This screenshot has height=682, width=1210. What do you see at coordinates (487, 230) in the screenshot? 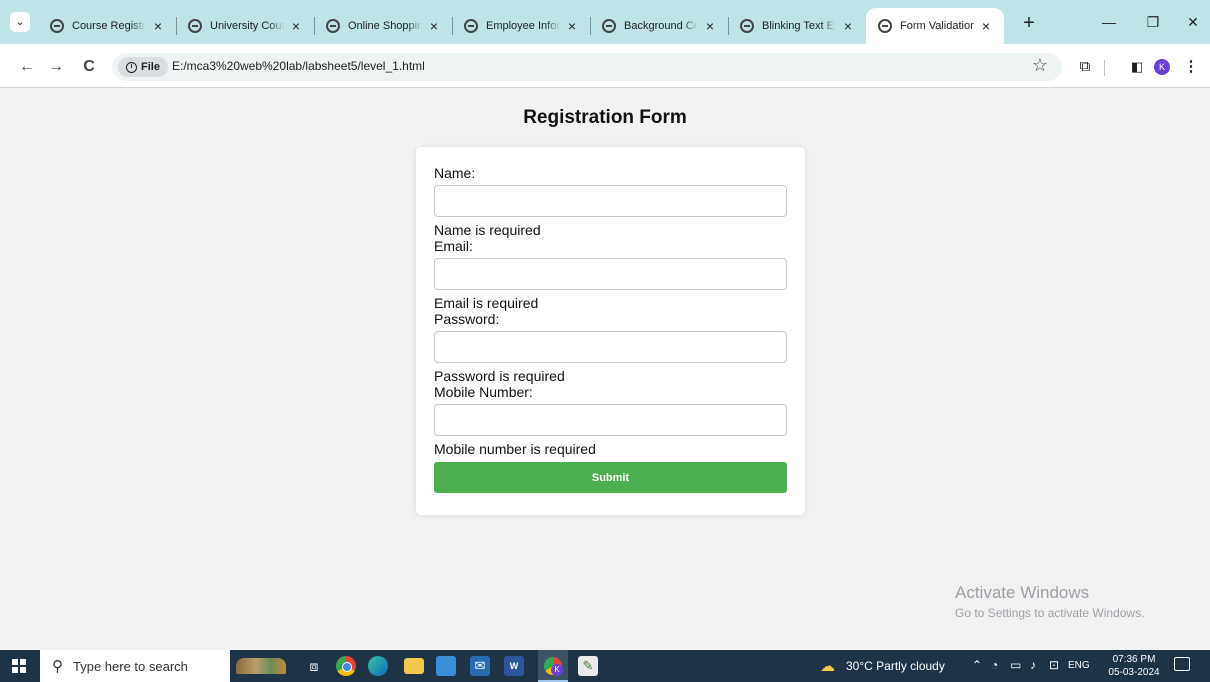
I see `name-error: Name is required` at bounding box center [487, 230].